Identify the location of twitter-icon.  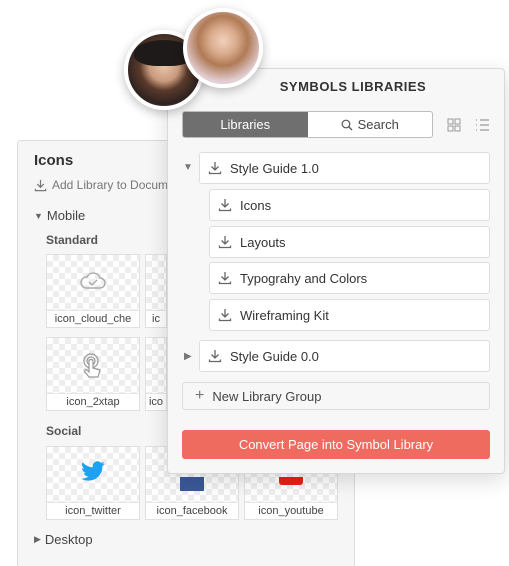
(93, 474).